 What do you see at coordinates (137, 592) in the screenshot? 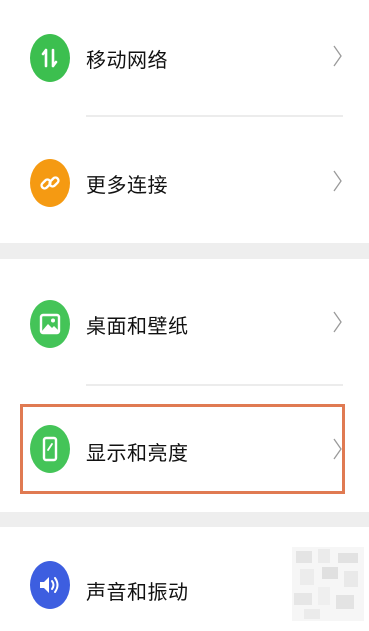
I see `settings-item-label: 声音和振动` at bounding box center [137, 592].